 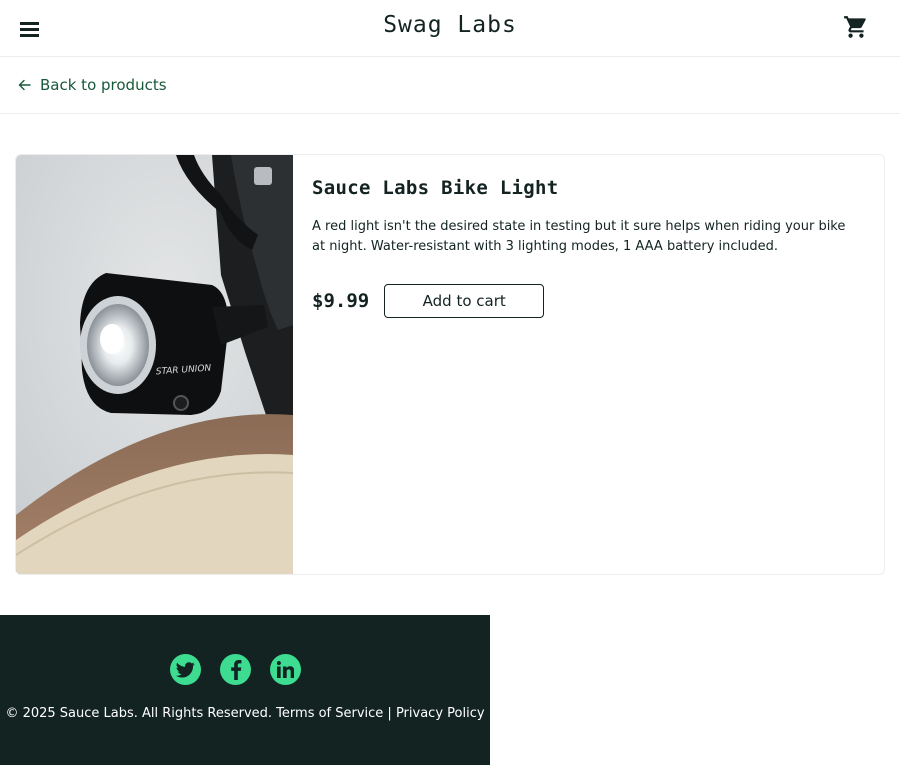 I want to click on product-name: Sauce Labs Bike Light, so click(x=435, y=188).